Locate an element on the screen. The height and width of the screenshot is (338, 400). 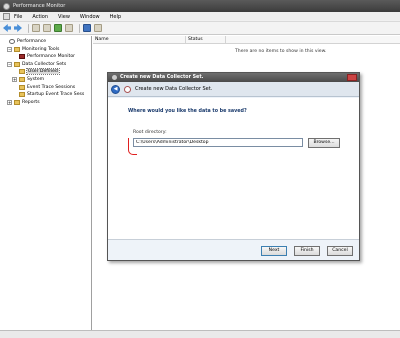
tree-item-label: Performance Monitor is located at coordinates (51, 57).